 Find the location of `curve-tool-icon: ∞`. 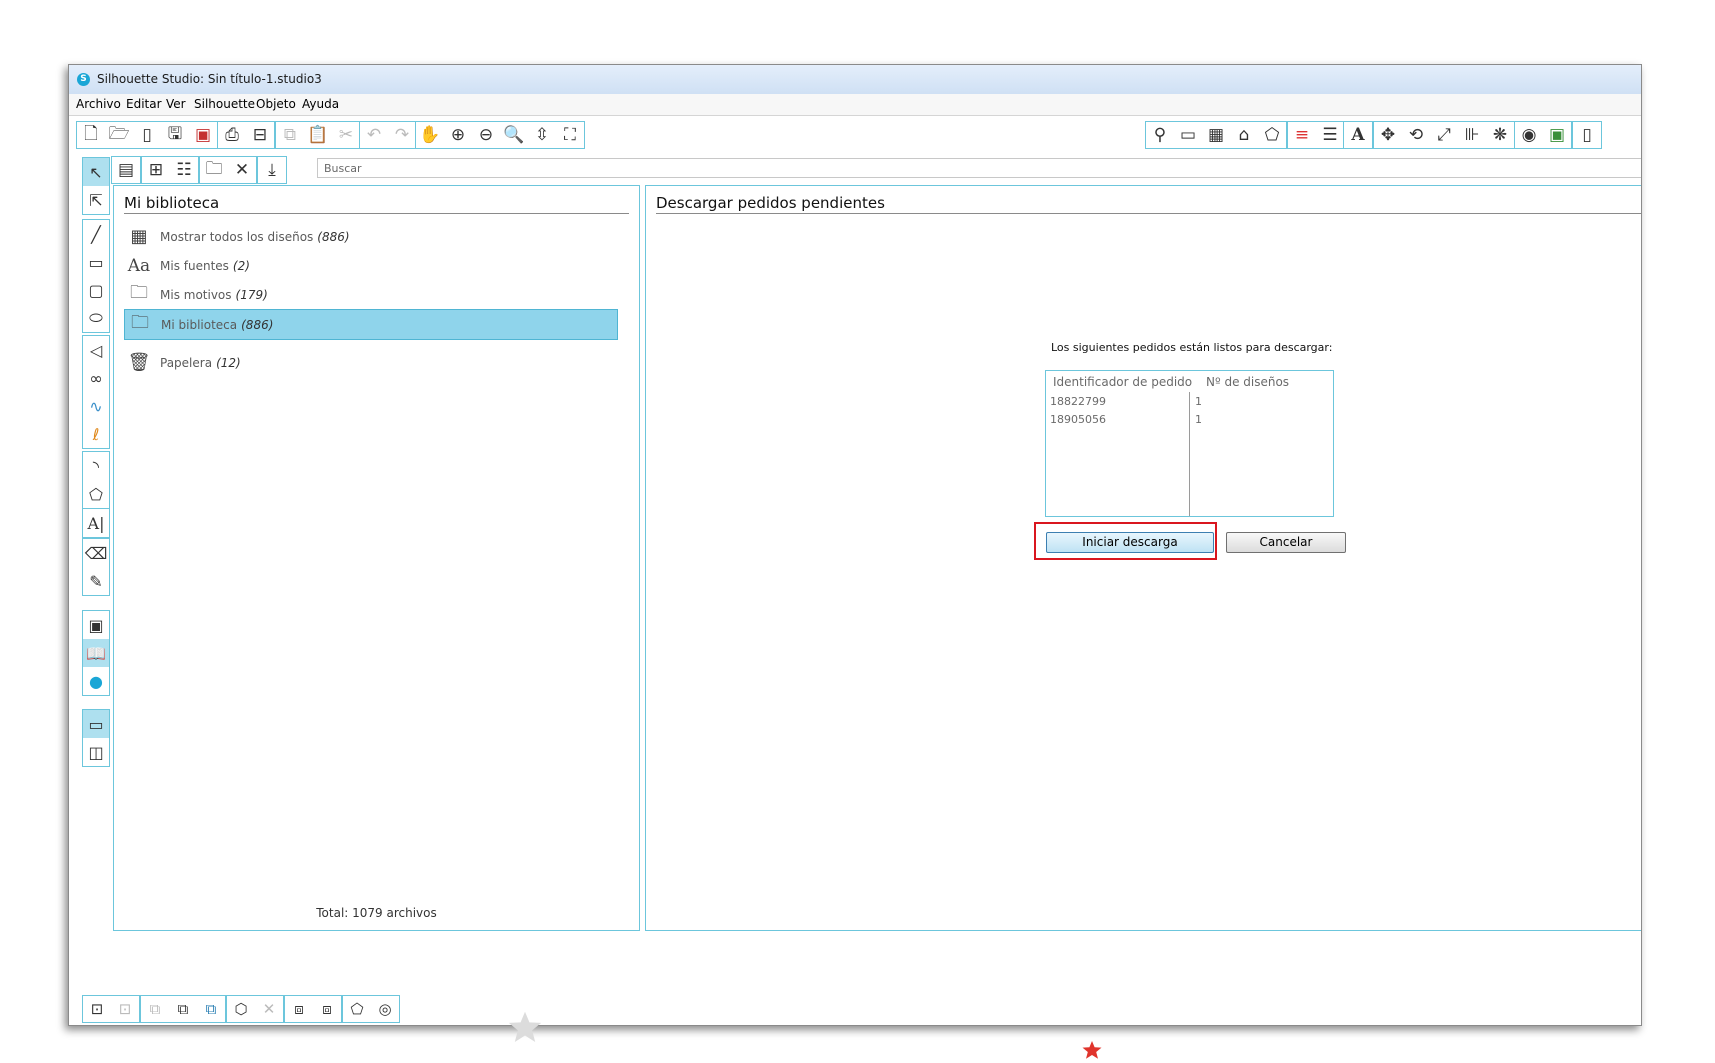

curve-tool-icon: ∞ is located at coordinates (96, 378).